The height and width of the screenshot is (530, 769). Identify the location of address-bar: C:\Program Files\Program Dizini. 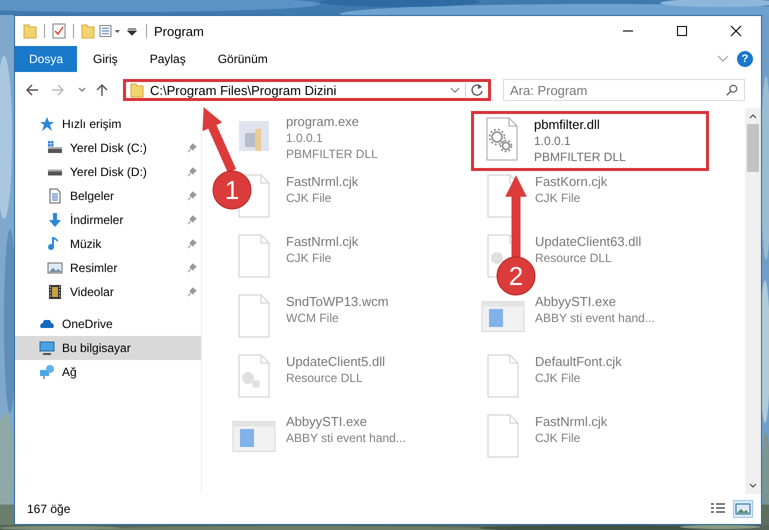
(307, 90).